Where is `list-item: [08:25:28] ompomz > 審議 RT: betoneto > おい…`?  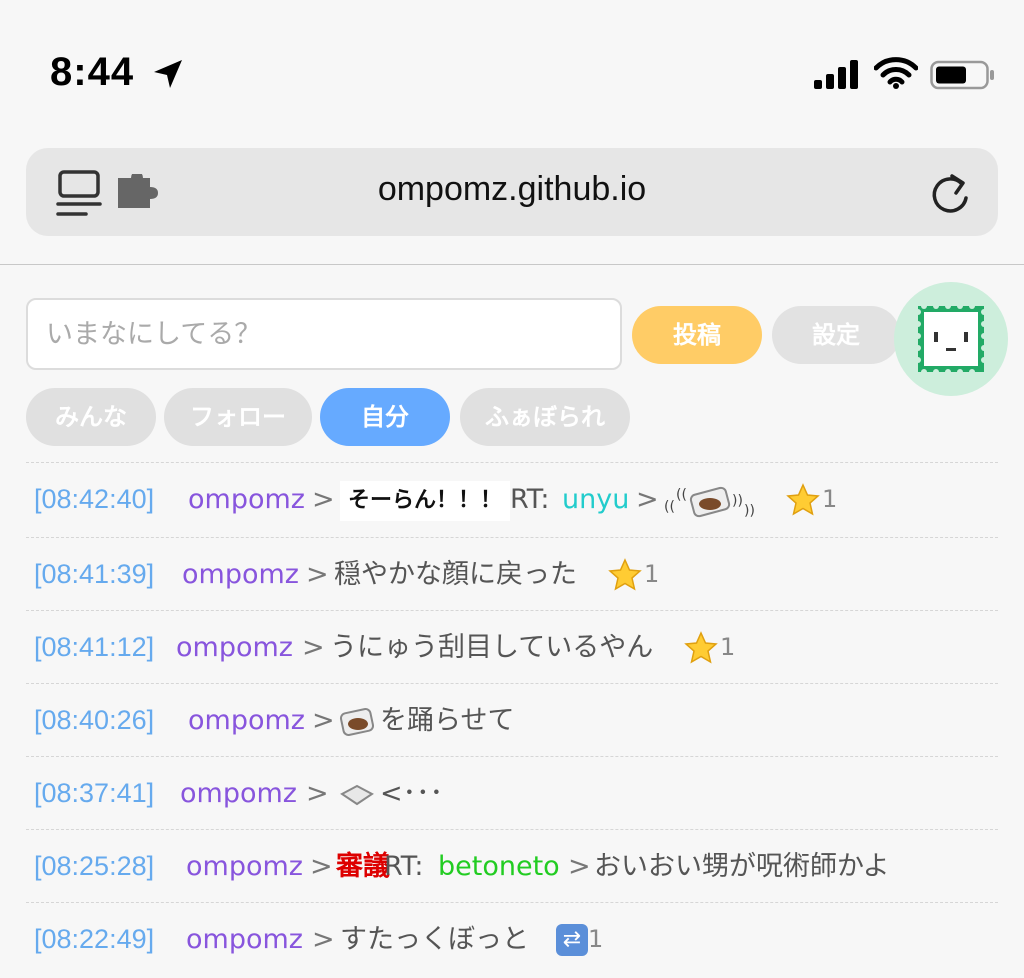 list-item: [08:25:28] ompomz > 審議 RT: betoneto > おい… is located at coordinates (512, 865).